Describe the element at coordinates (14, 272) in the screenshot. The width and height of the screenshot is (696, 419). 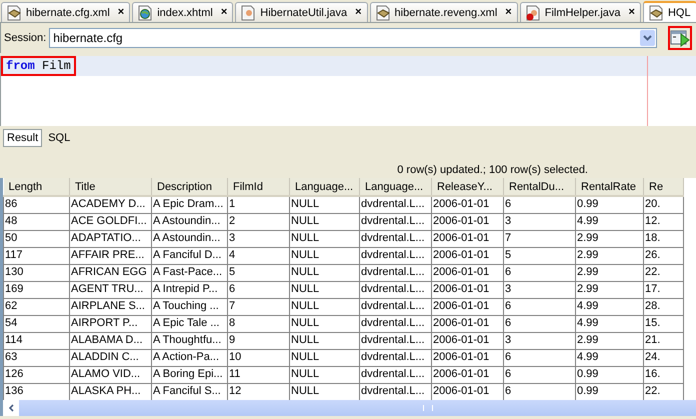
I see `table-cell: 130` at that location.